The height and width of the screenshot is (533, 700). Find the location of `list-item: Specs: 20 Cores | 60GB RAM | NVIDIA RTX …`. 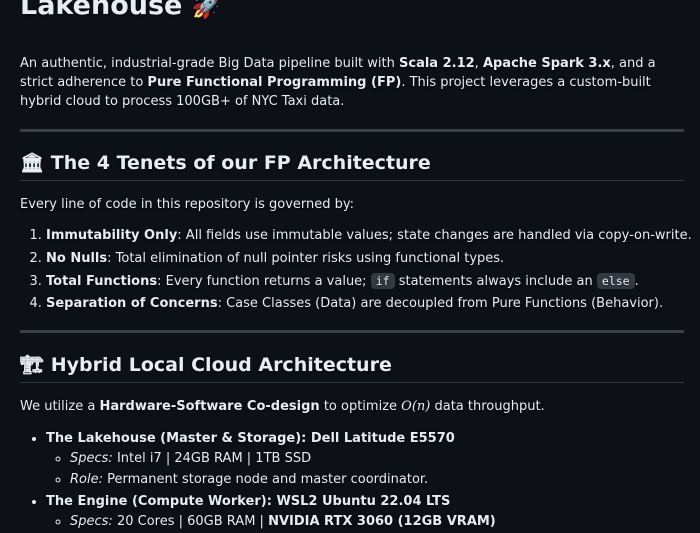

list-item: Specs: 20 Cores | 60GB RAM | NVIDIA RTX … is located at coordinates (283, 522).